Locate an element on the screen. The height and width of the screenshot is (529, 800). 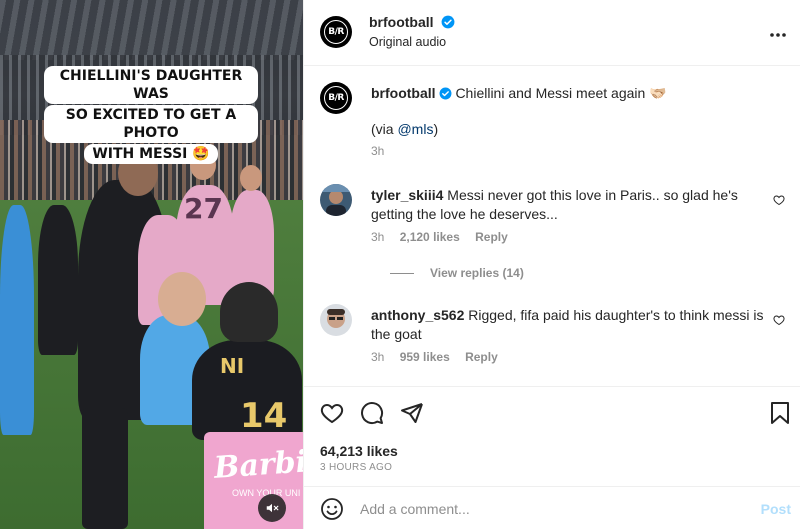
replies-divider is located at coordinates (402, 274).